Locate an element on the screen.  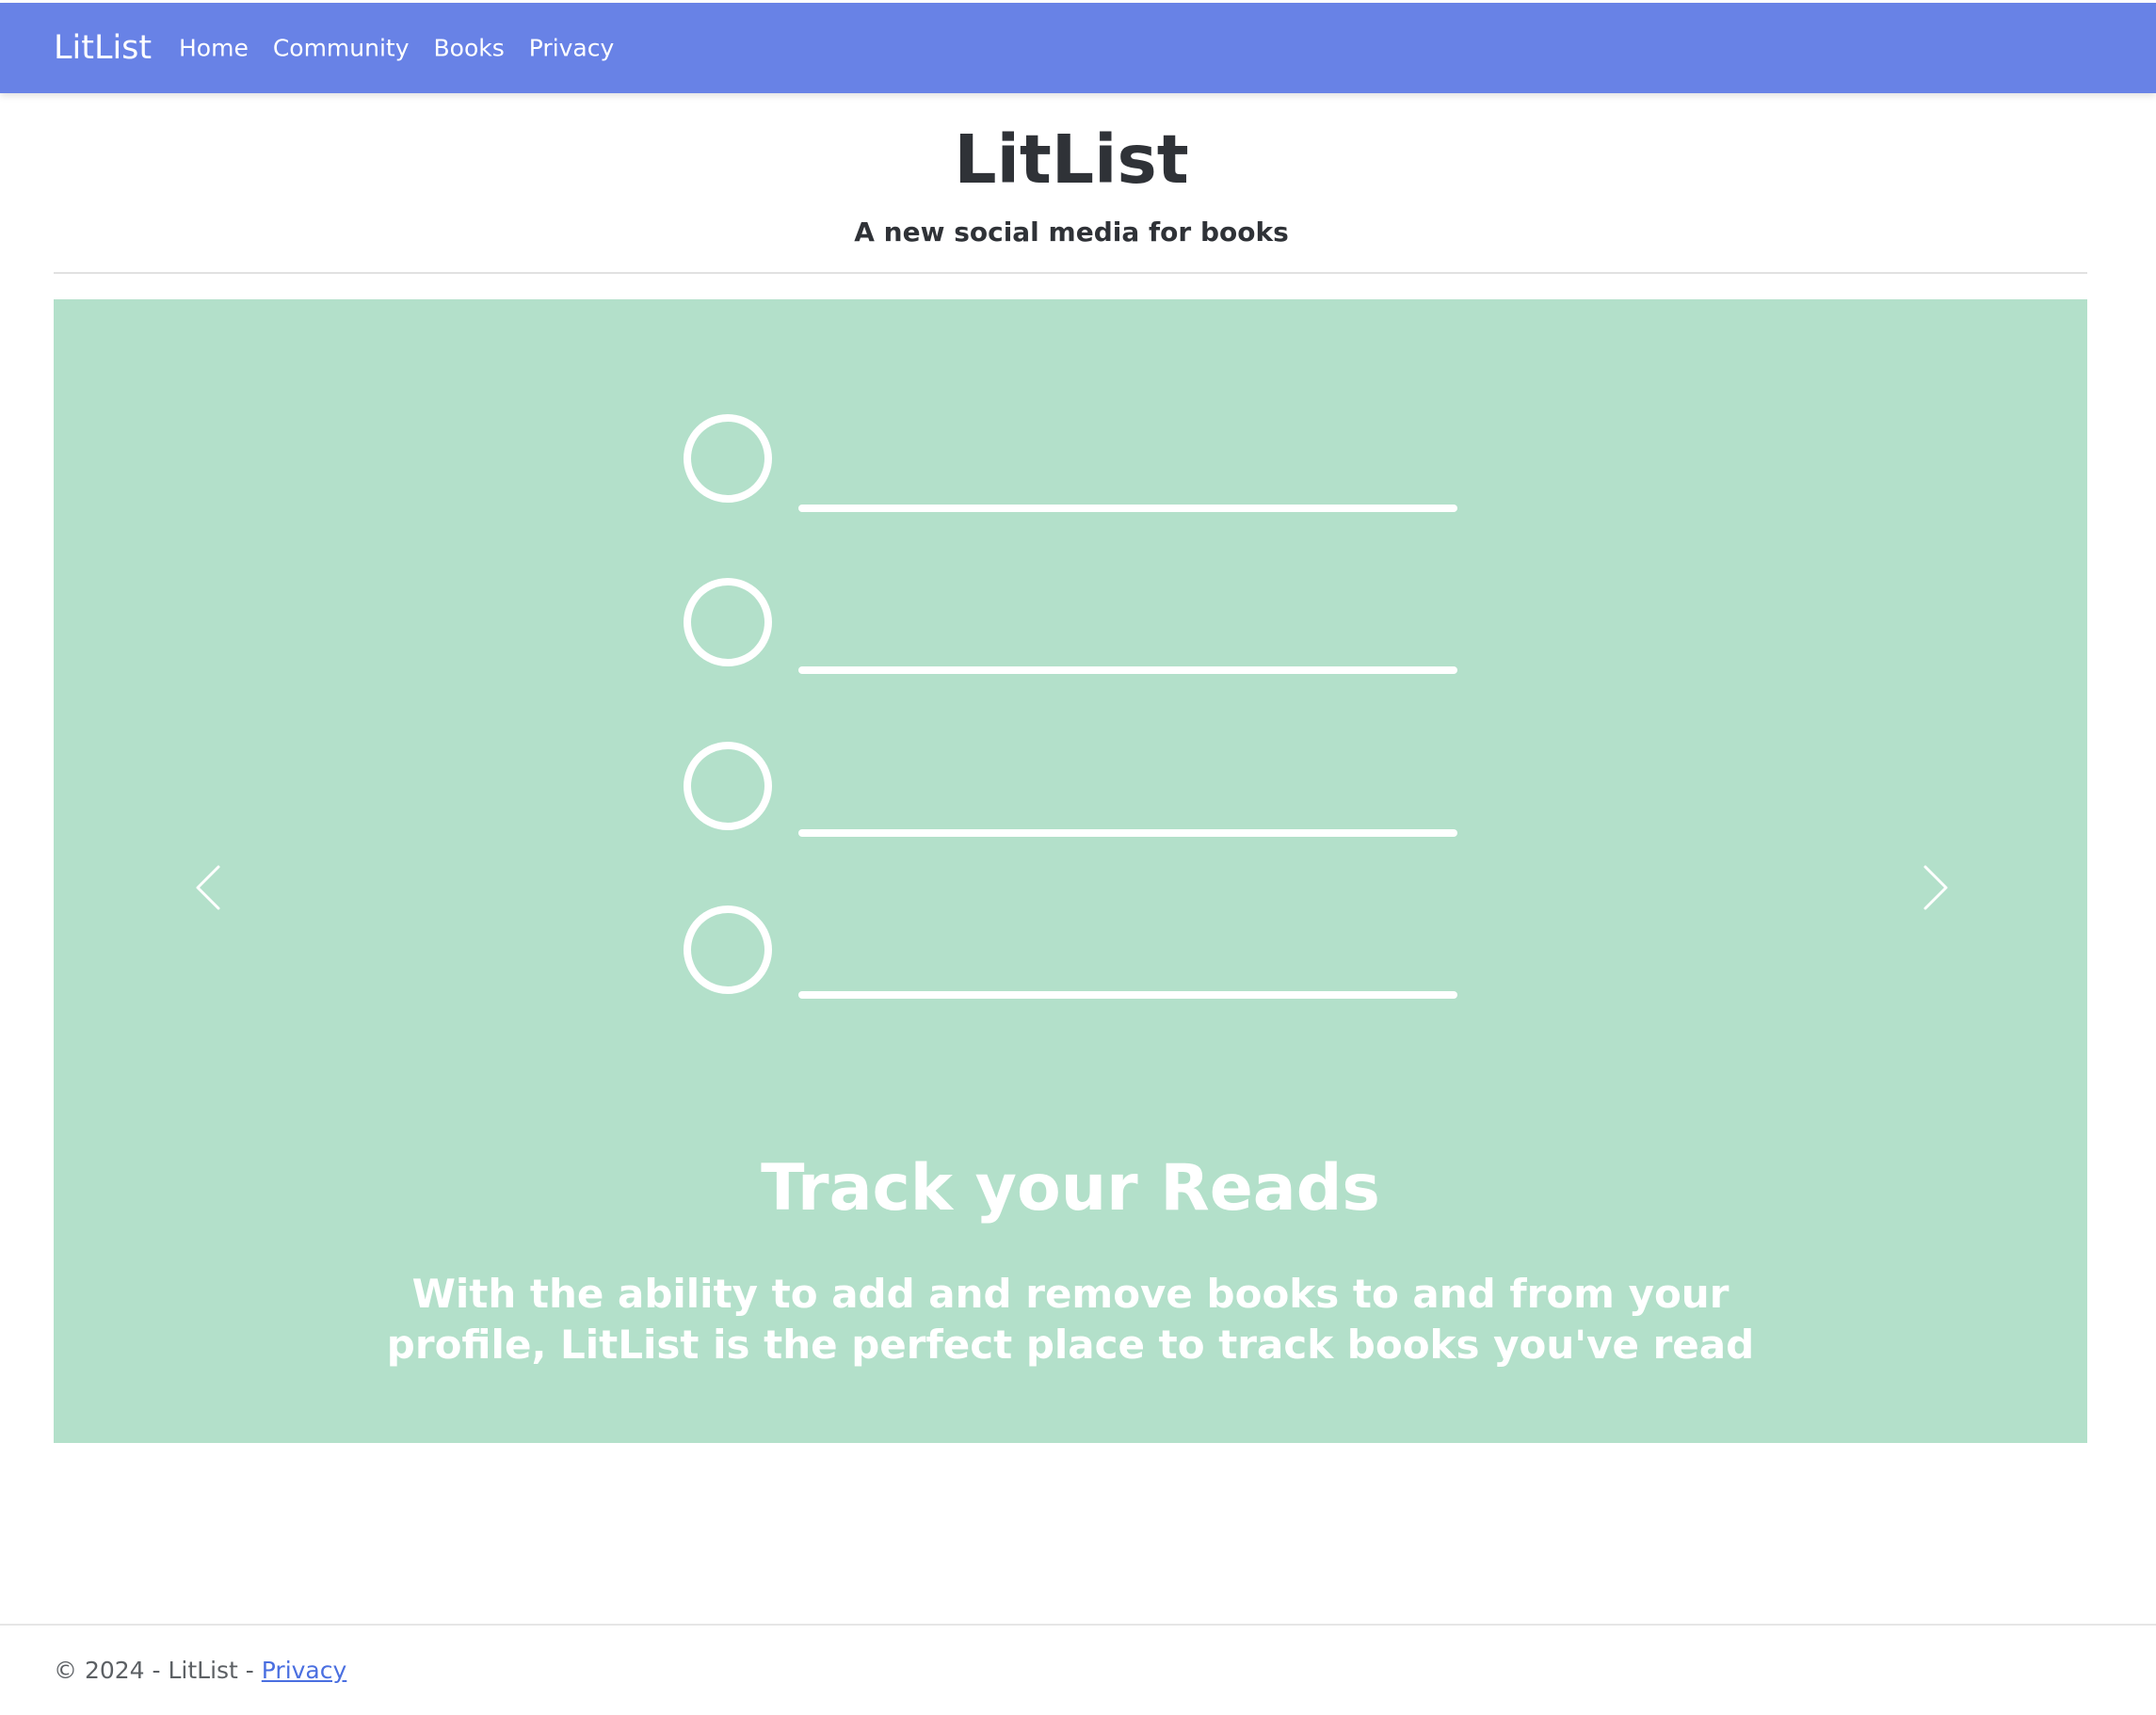
footer-copyright: © 2024 - LitList - is located at coordinates (158, 1670).